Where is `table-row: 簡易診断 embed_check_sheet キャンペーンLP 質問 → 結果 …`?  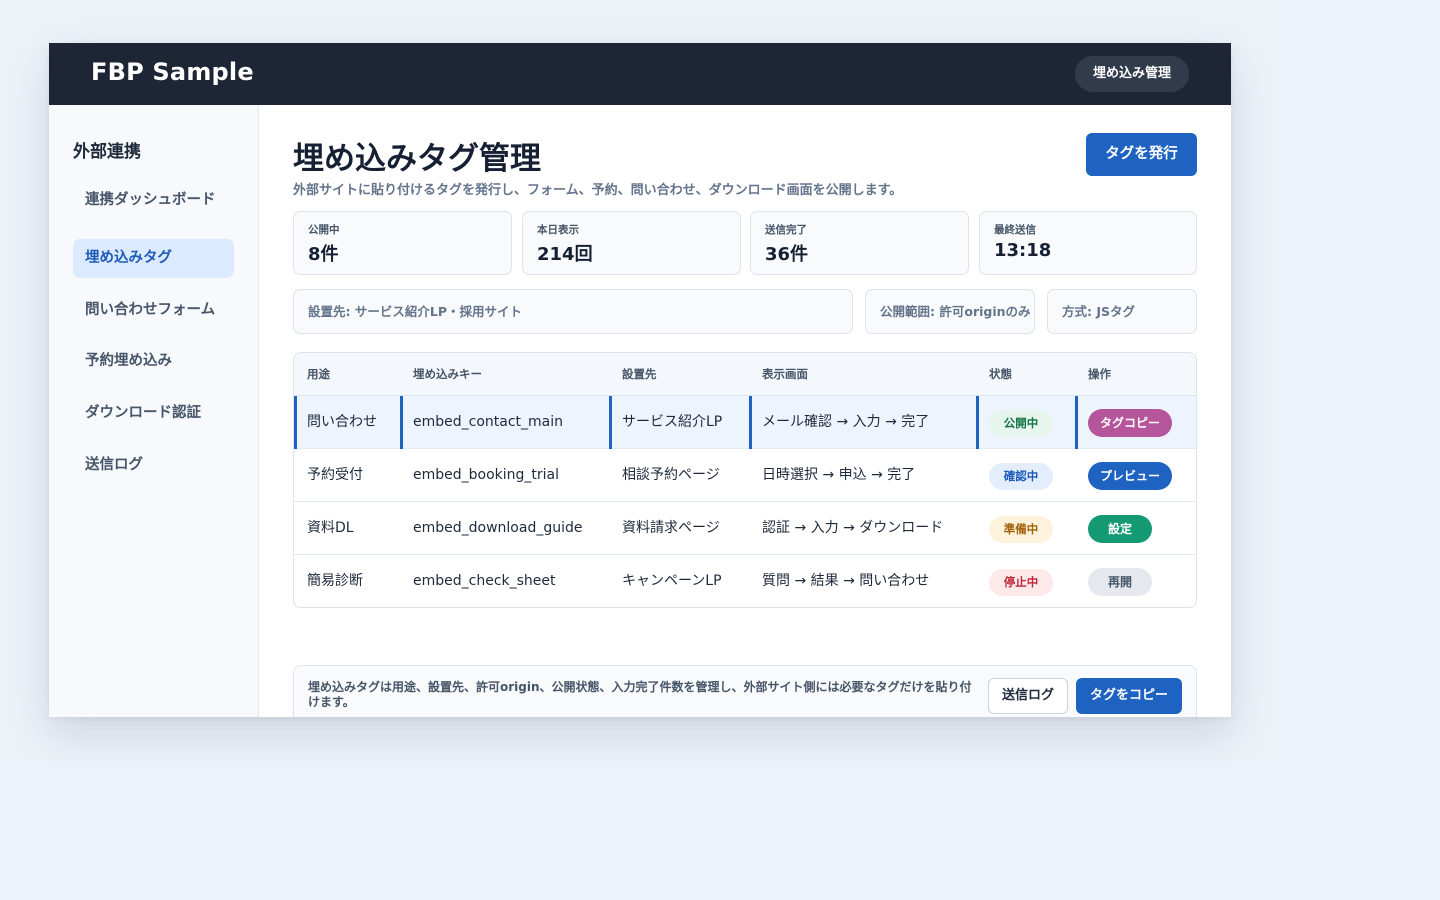 table-row: 簡易診断 embed_check_sheet キャンペーンLP 質問 → 結果 … is located at coordinates (745, 581).